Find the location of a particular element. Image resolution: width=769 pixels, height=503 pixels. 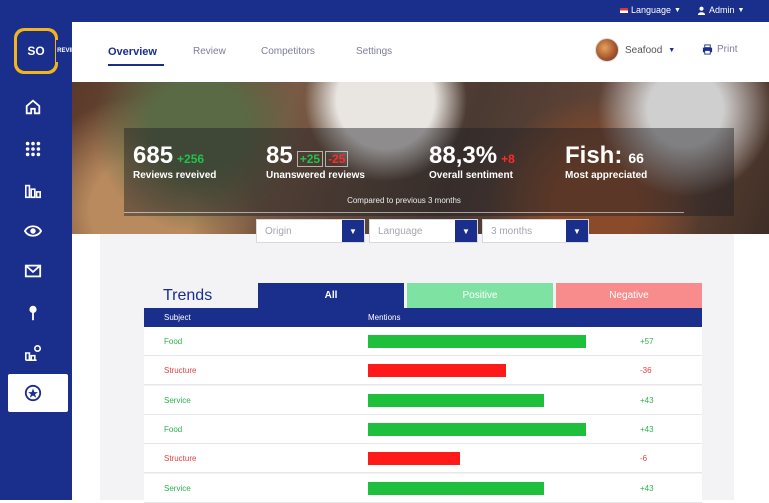

table-row: Food +57 is located at coordinates (423, 341).